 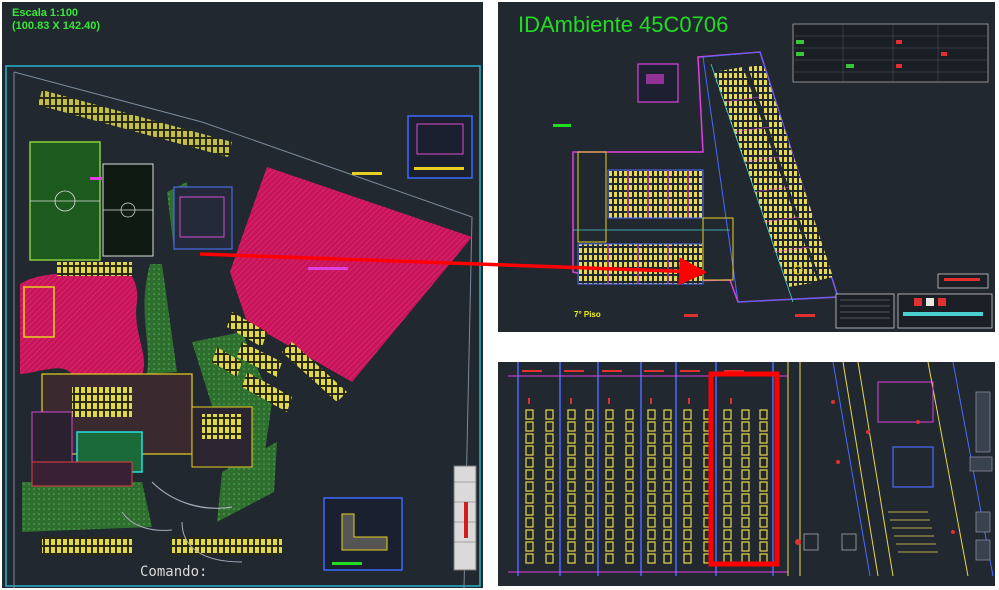 What do you see at coordinates (587, 314) in the screenshot?
I see `floor-label: 7° Piso` at bounding box center [587, 314].